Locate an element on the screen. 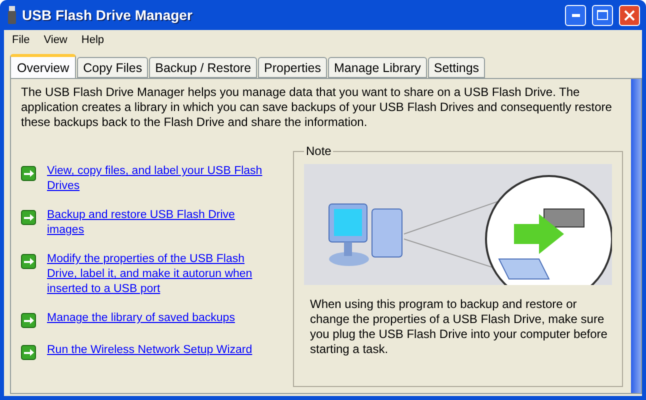 The image size is (646, 400). task-link: View, copy files, and label your USB Flash Drives is located at coordinates (156, 179).